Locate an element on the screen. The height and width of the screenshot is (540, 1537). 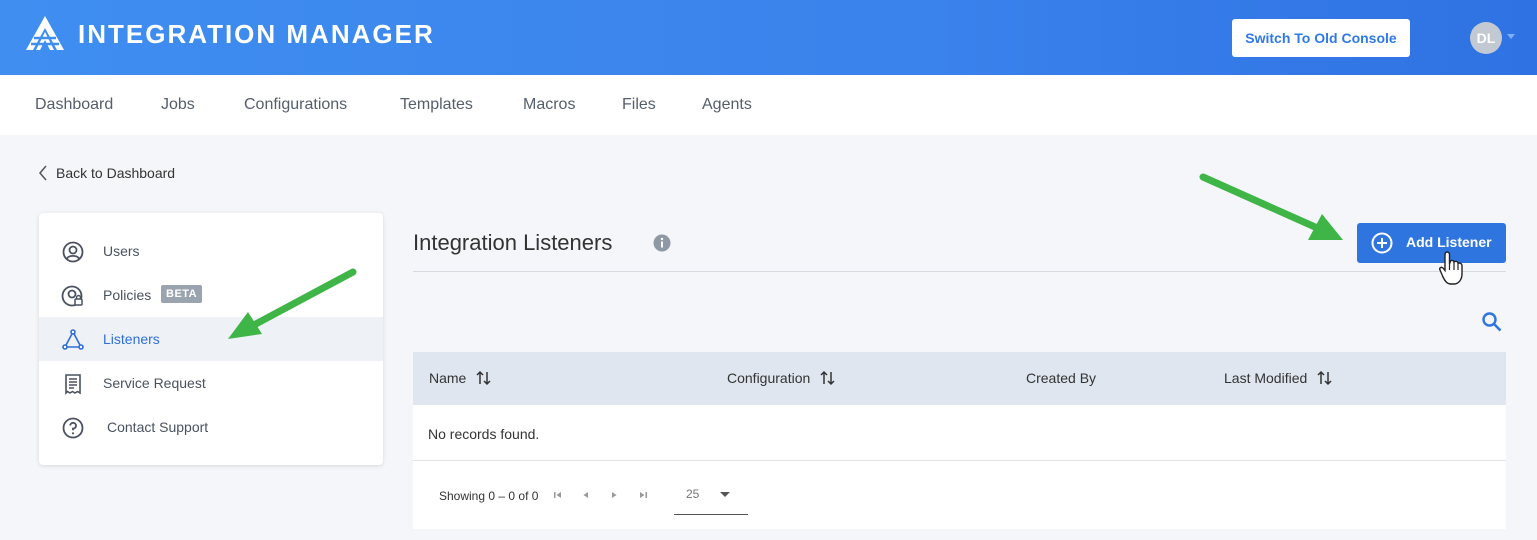
column-header-configuration: Configuration is located at coordinates (781, 378).